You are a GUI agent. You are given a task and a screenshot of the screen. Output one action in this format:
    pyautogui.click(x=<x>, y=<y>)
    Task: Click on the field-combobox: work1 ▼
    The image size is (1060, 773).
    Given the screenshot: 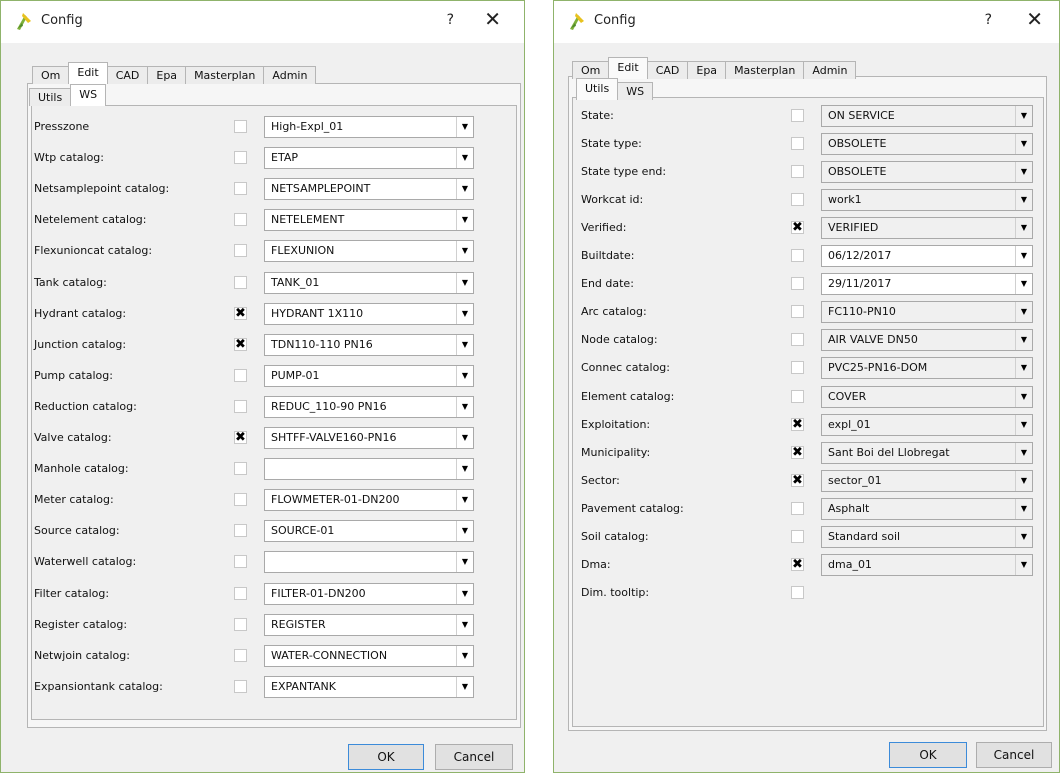 What is the action you would take?
    pyautogui.click(x=927, y=200)
    